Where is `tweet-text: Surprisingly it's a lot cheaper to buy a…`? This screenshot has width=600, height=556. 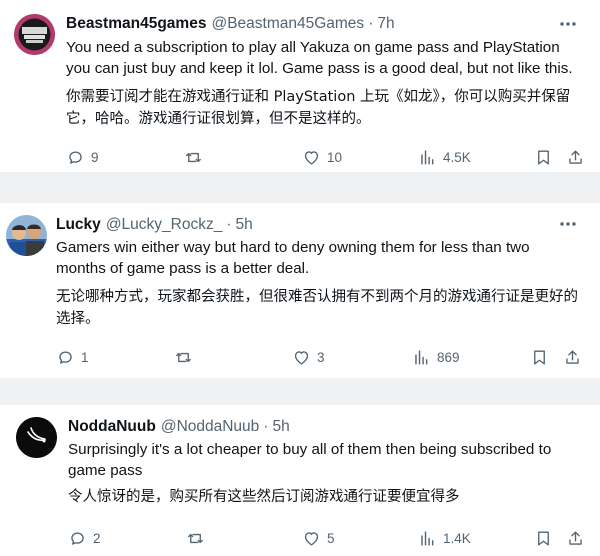 tweet-text: Surprisingly it's a lot cheaper to buy a… is located at coordinates (310, 460).